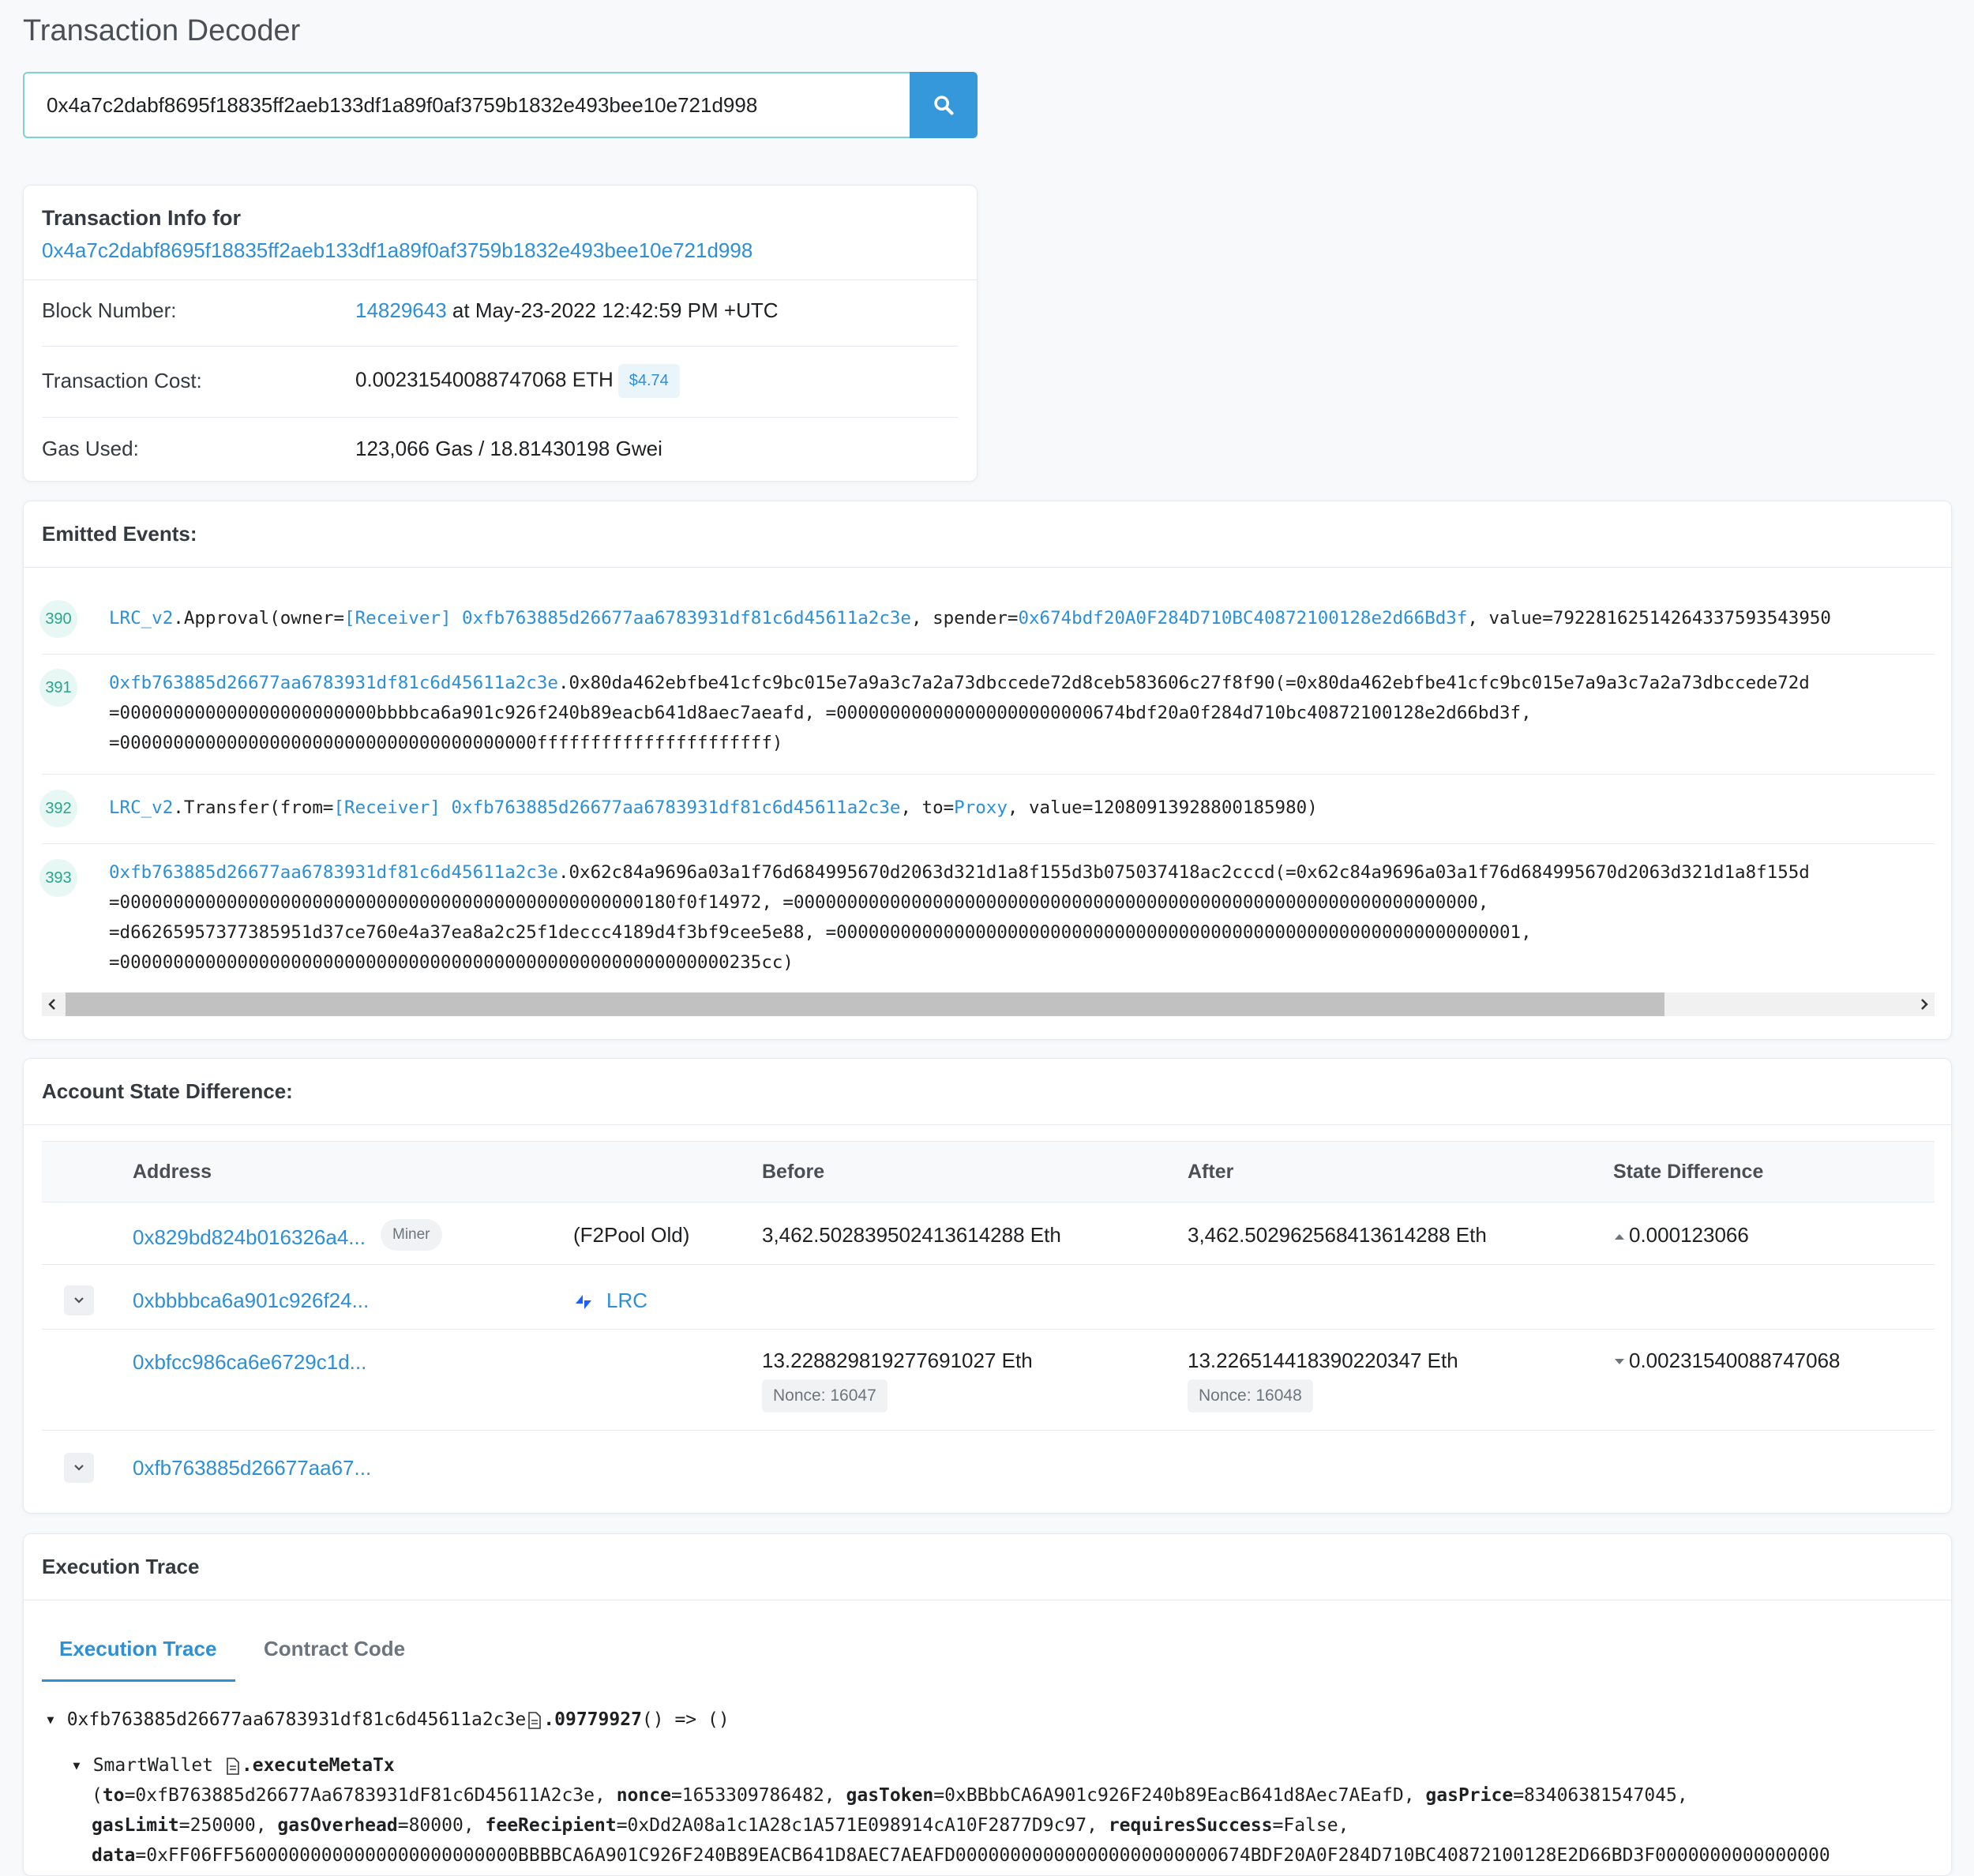 This screenshot has width=1974, height=1876. Describe the element at coordinates (58, 808) in the screenshot. I see `event-number: 392` at that location.